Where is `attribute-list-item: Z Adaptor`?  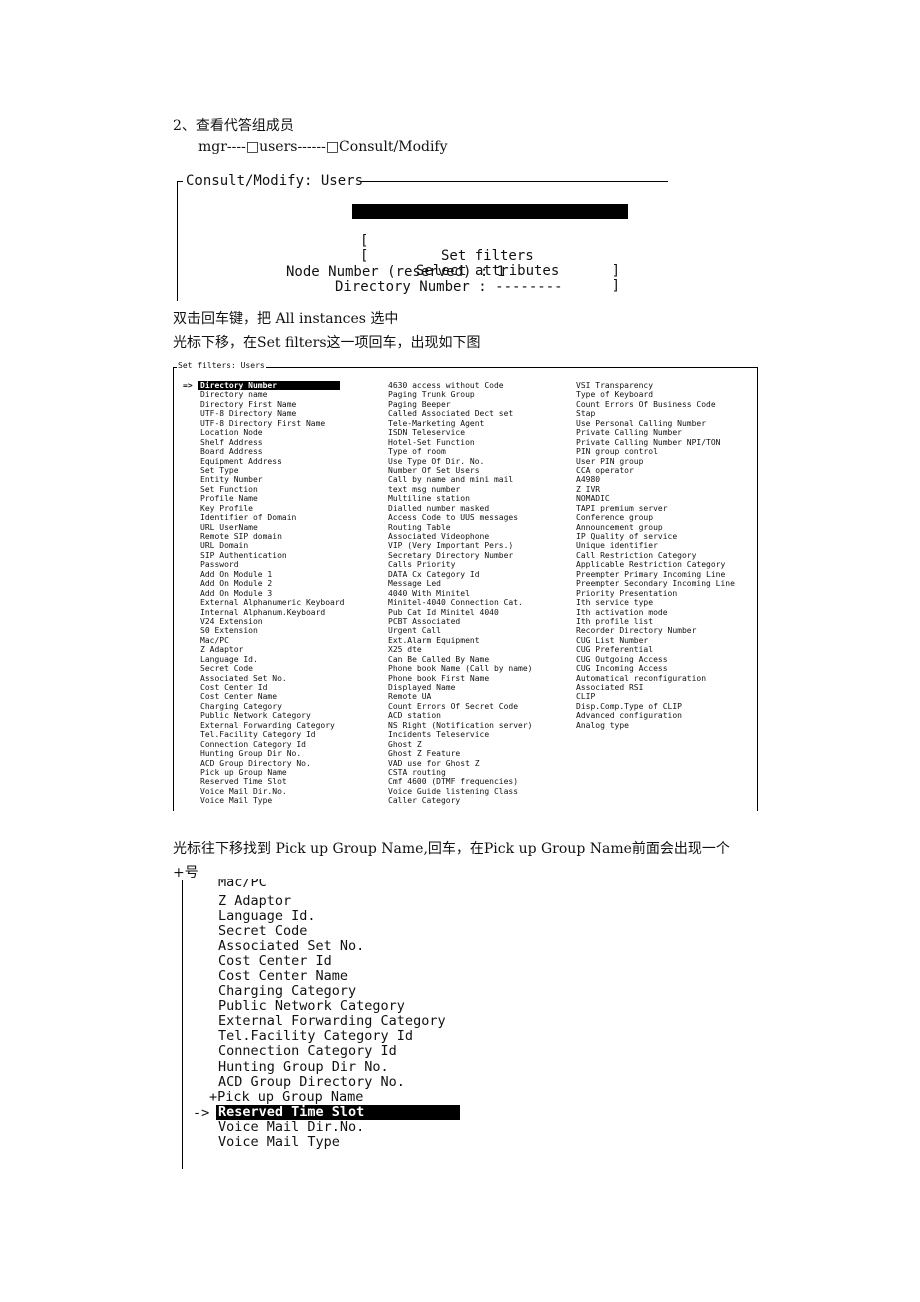 attribute-list-item: Z Adaptor is located at coordinates (339, 901).